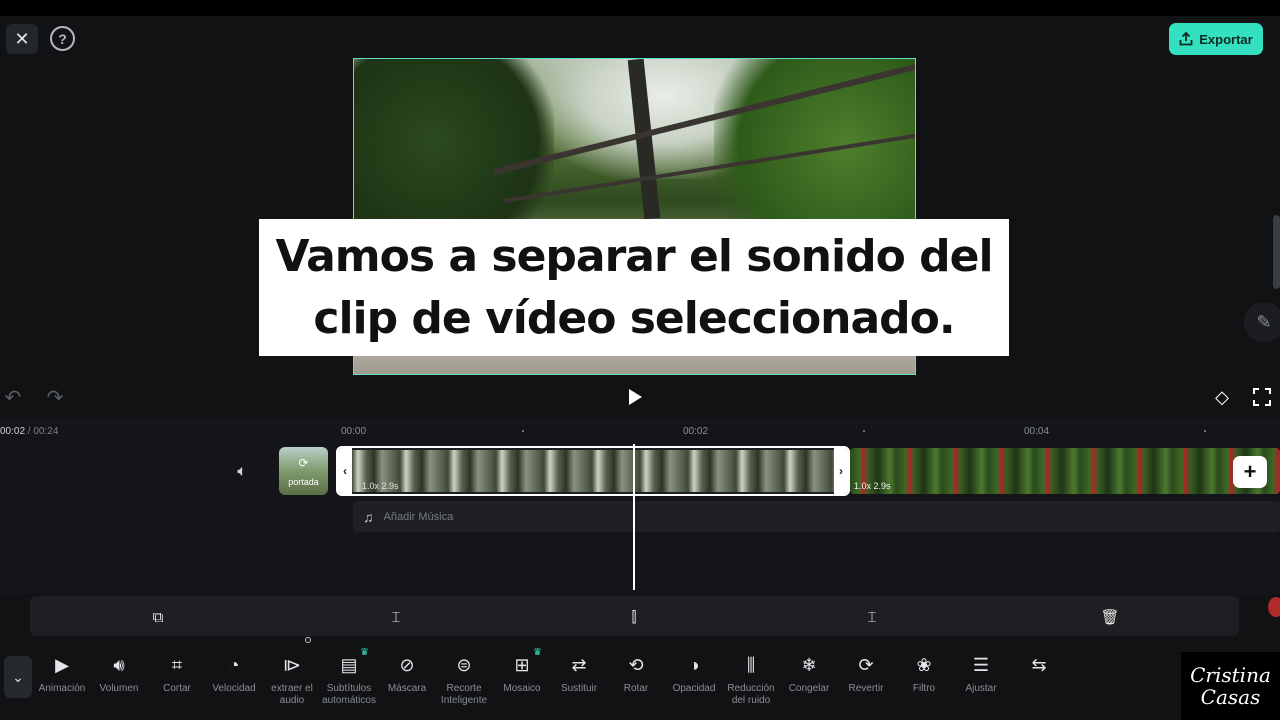  Describe the element at coordinates (981, 664) in the screenshot. I see `adjust-icon: ☰` at that location.